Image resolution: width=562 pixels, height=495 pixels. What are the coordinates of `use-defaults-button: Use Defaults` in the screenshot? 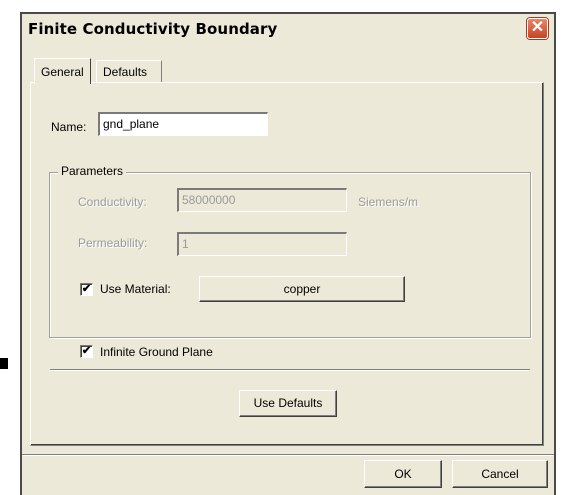 It's located at (288, 403).